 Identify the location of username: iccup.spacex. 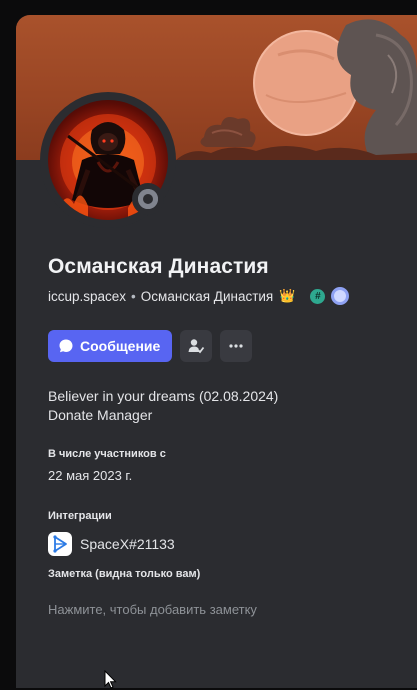
(87, 296).